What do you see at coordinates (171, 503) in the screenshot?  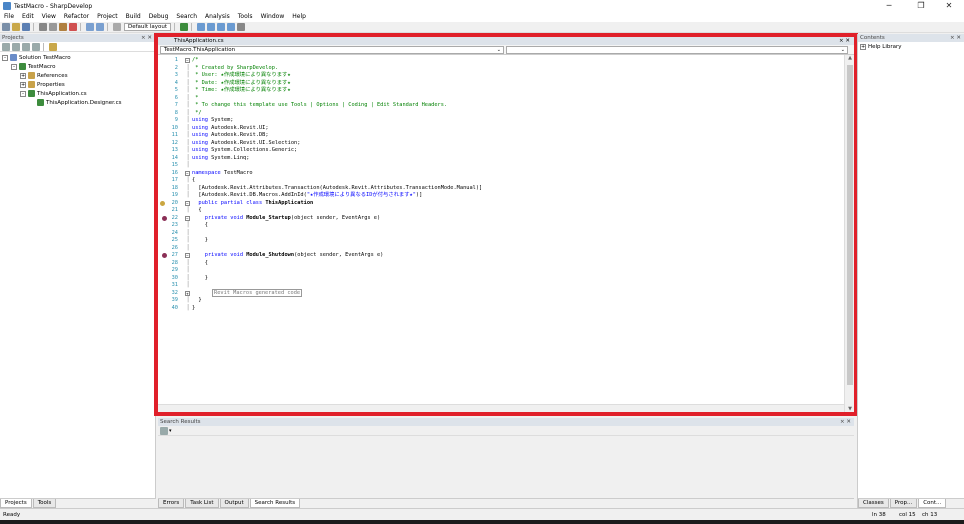 I see `tab-errors: Errors` at bounding box center [171, 503].